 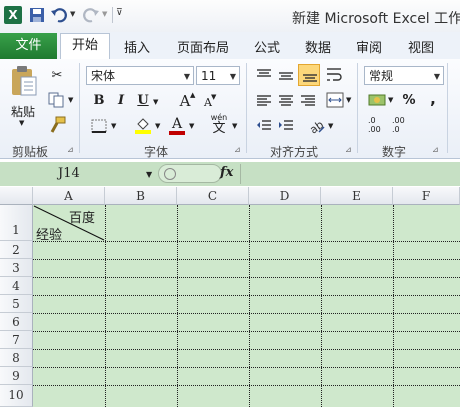 I want to click on phonetic-button: wén 文, so click(x=219, y=125).